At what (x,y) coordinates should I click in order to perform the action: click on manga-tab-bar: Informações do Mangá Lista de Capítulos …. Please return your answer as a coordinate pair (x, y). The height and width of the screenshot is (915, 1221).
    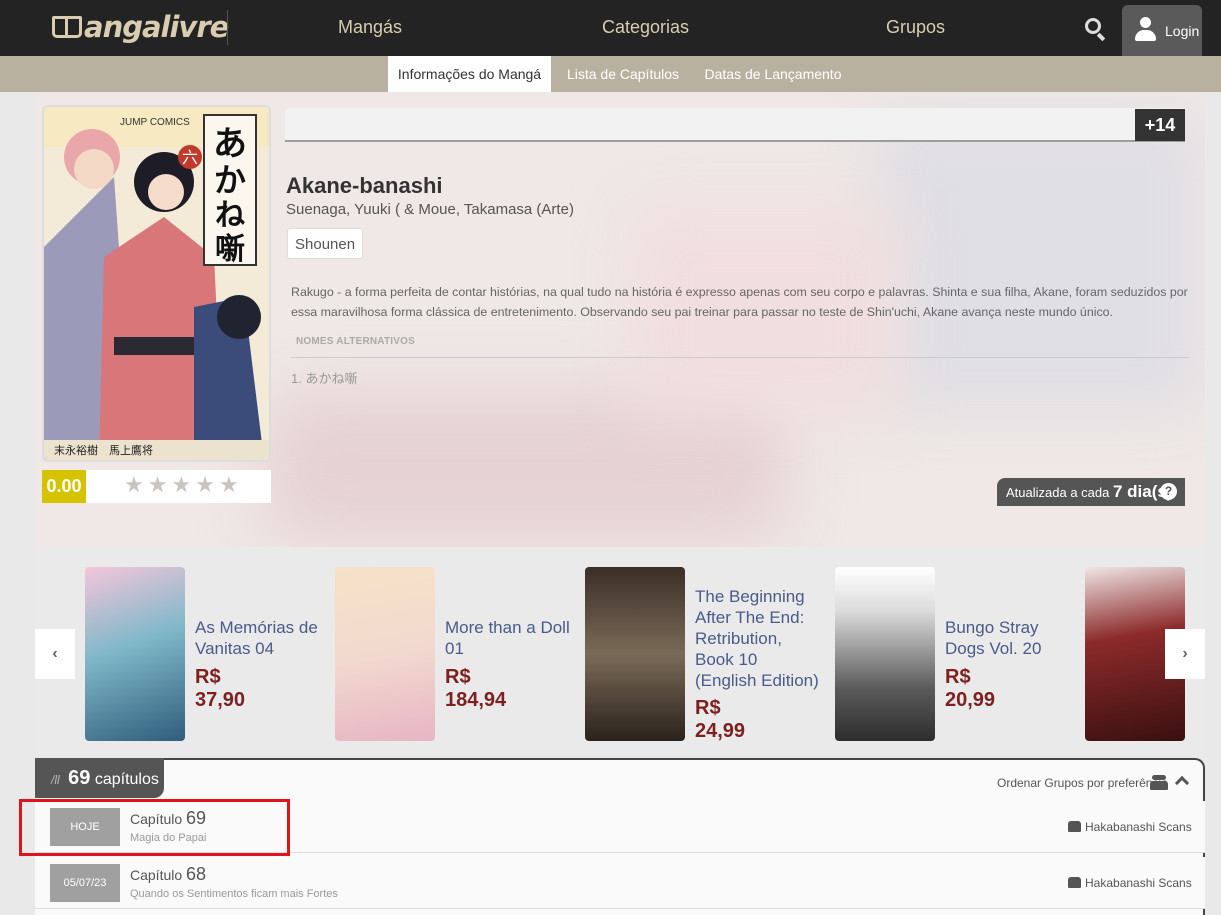
    Looking at the image, I should click on (610, 74).